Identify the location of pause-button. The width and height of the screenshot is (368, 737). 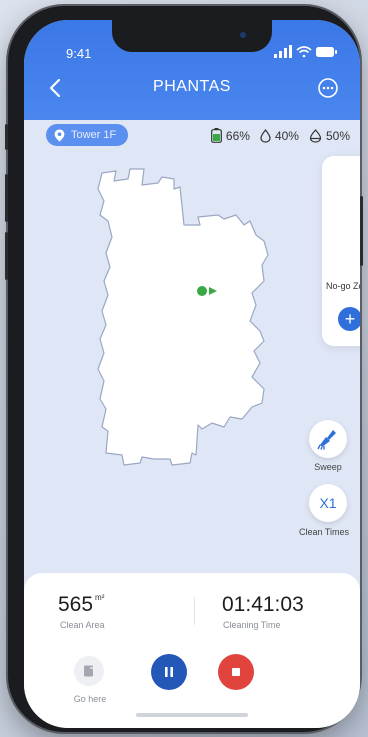
(169, 672).